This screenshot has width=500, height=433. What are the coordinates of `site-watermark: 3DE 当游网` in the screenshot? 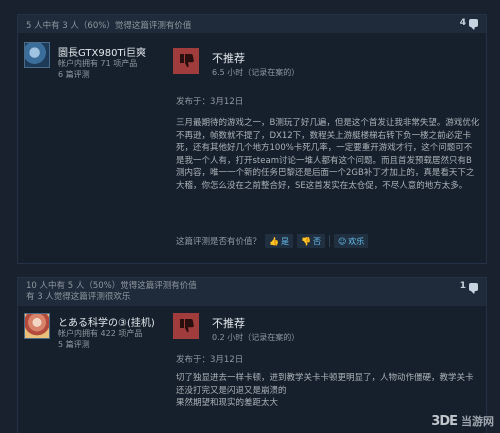 It's located at (462, 421).